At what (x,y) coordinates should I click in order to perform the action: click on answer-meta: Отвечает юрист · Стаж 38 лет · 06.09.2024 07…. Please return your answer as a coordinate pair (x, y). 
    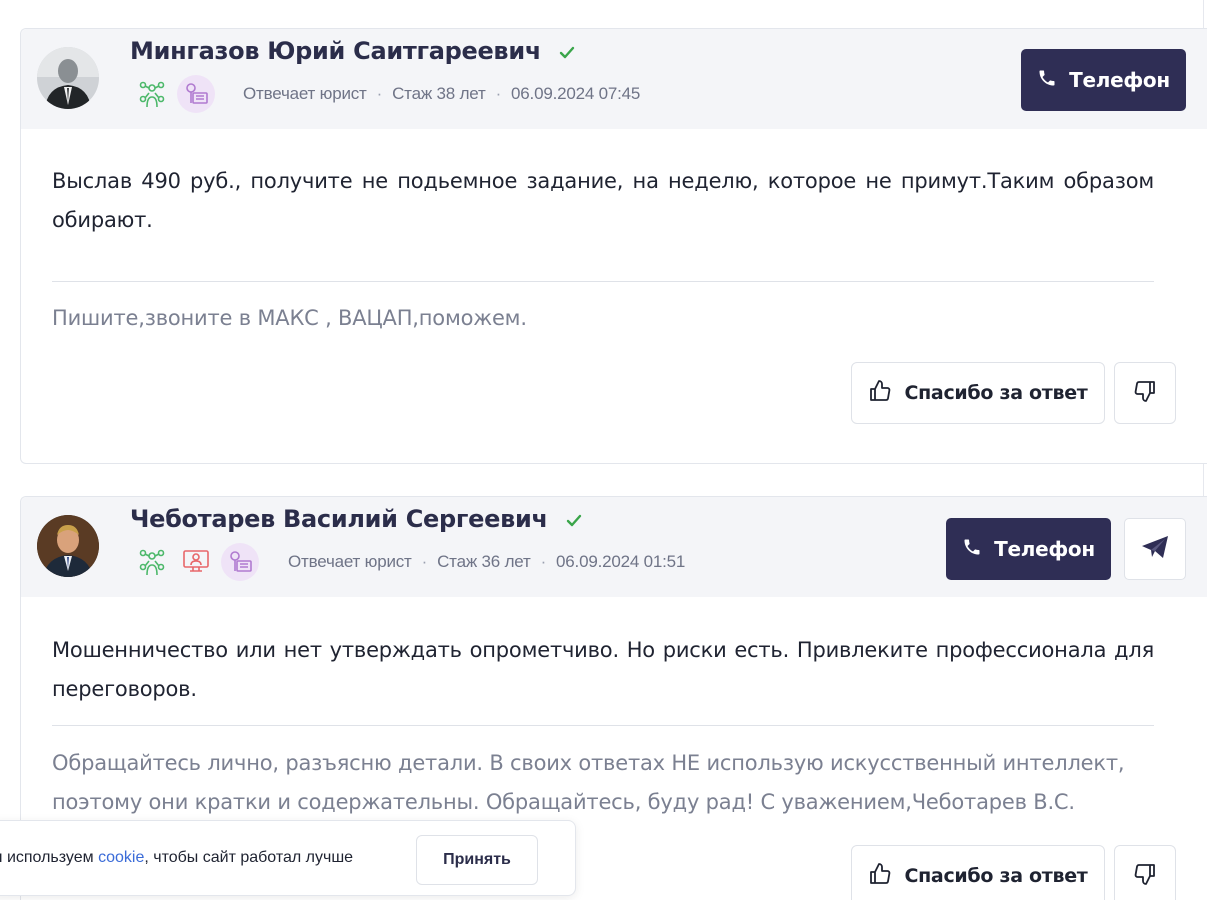
    Looking at the image, I should click on (441, 94).